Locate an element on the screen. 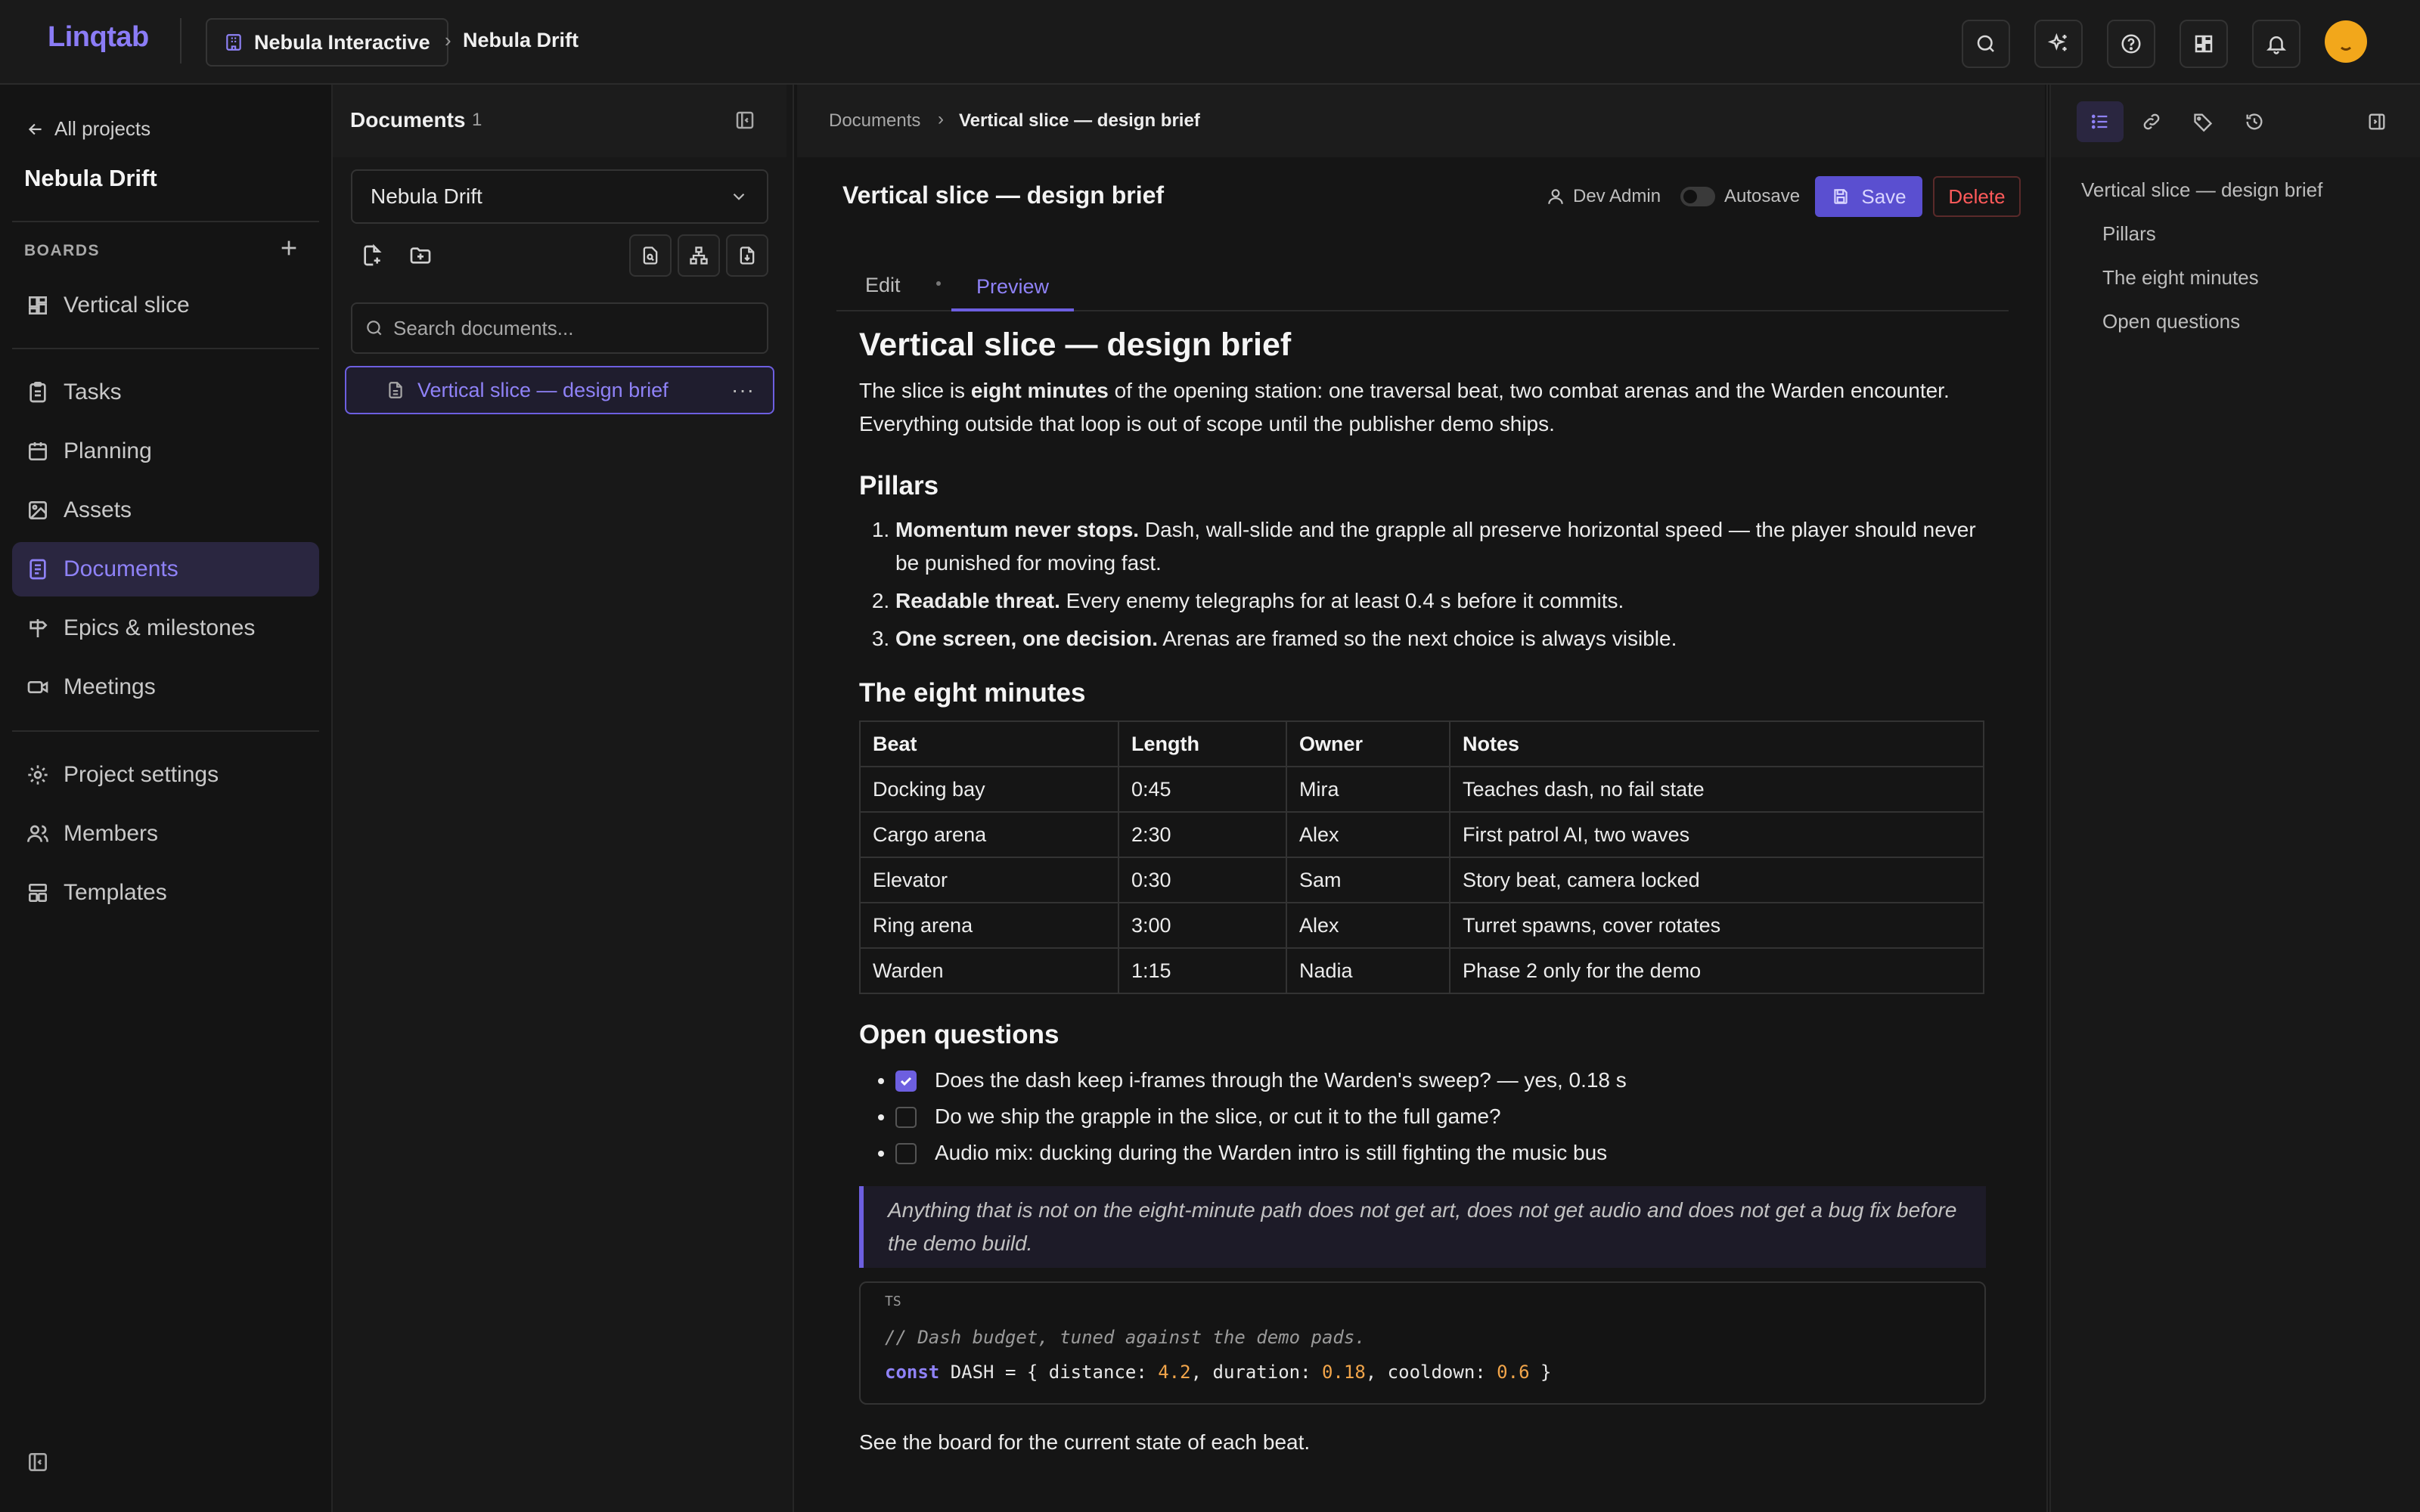  sidebar-item-label: Documents is located at coordinates (121, 568).